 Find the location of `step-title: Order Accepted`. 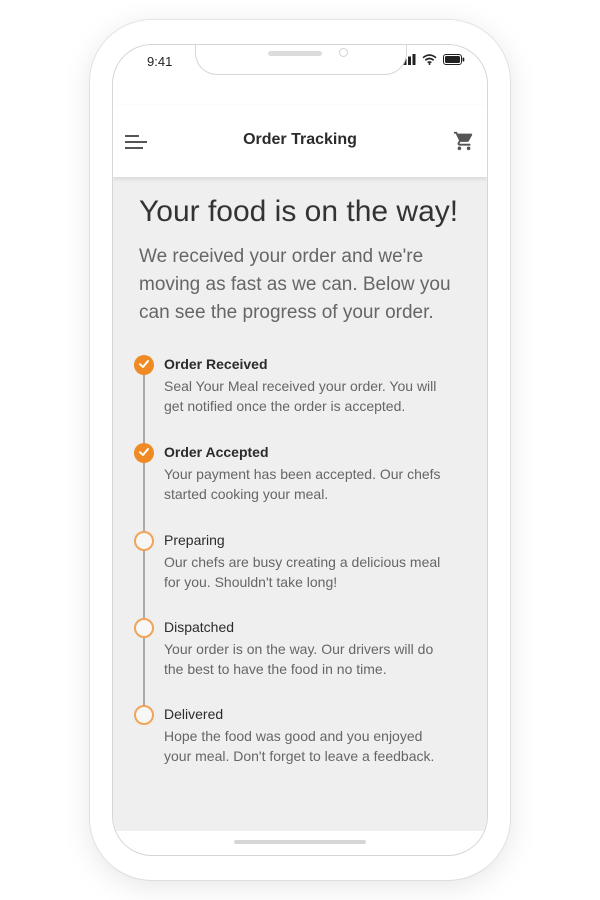

step-title: Order Accepted is located at coordinates (216, 452).